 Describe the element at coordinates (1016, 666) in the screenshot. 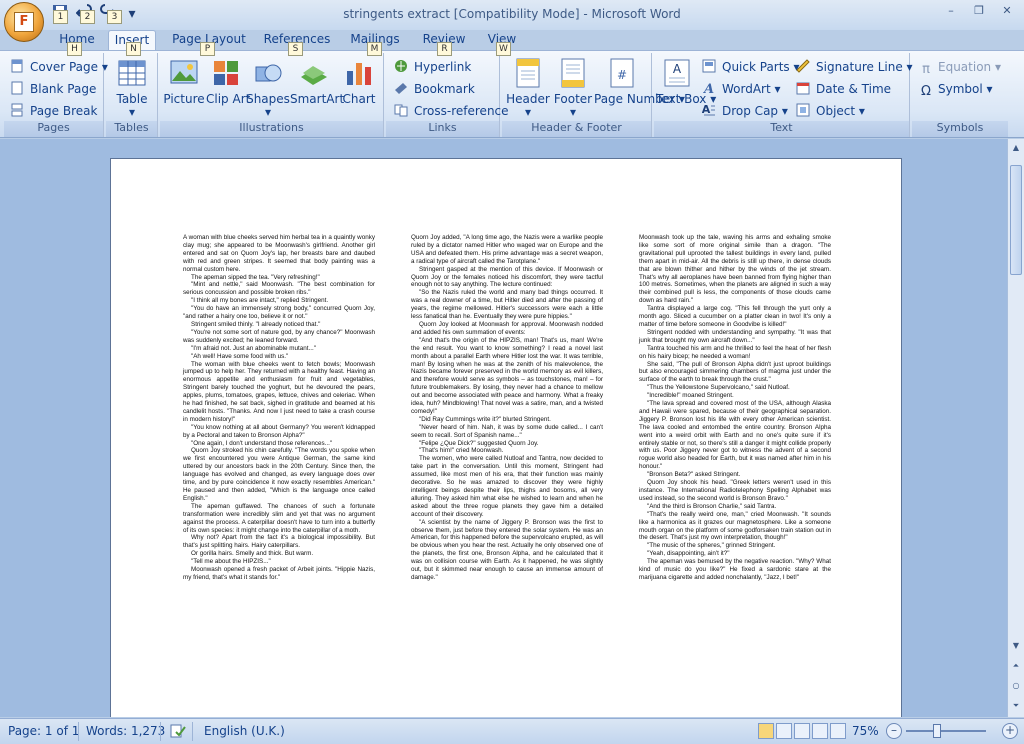

I see `previous-page-icon: ⏶` at that location.